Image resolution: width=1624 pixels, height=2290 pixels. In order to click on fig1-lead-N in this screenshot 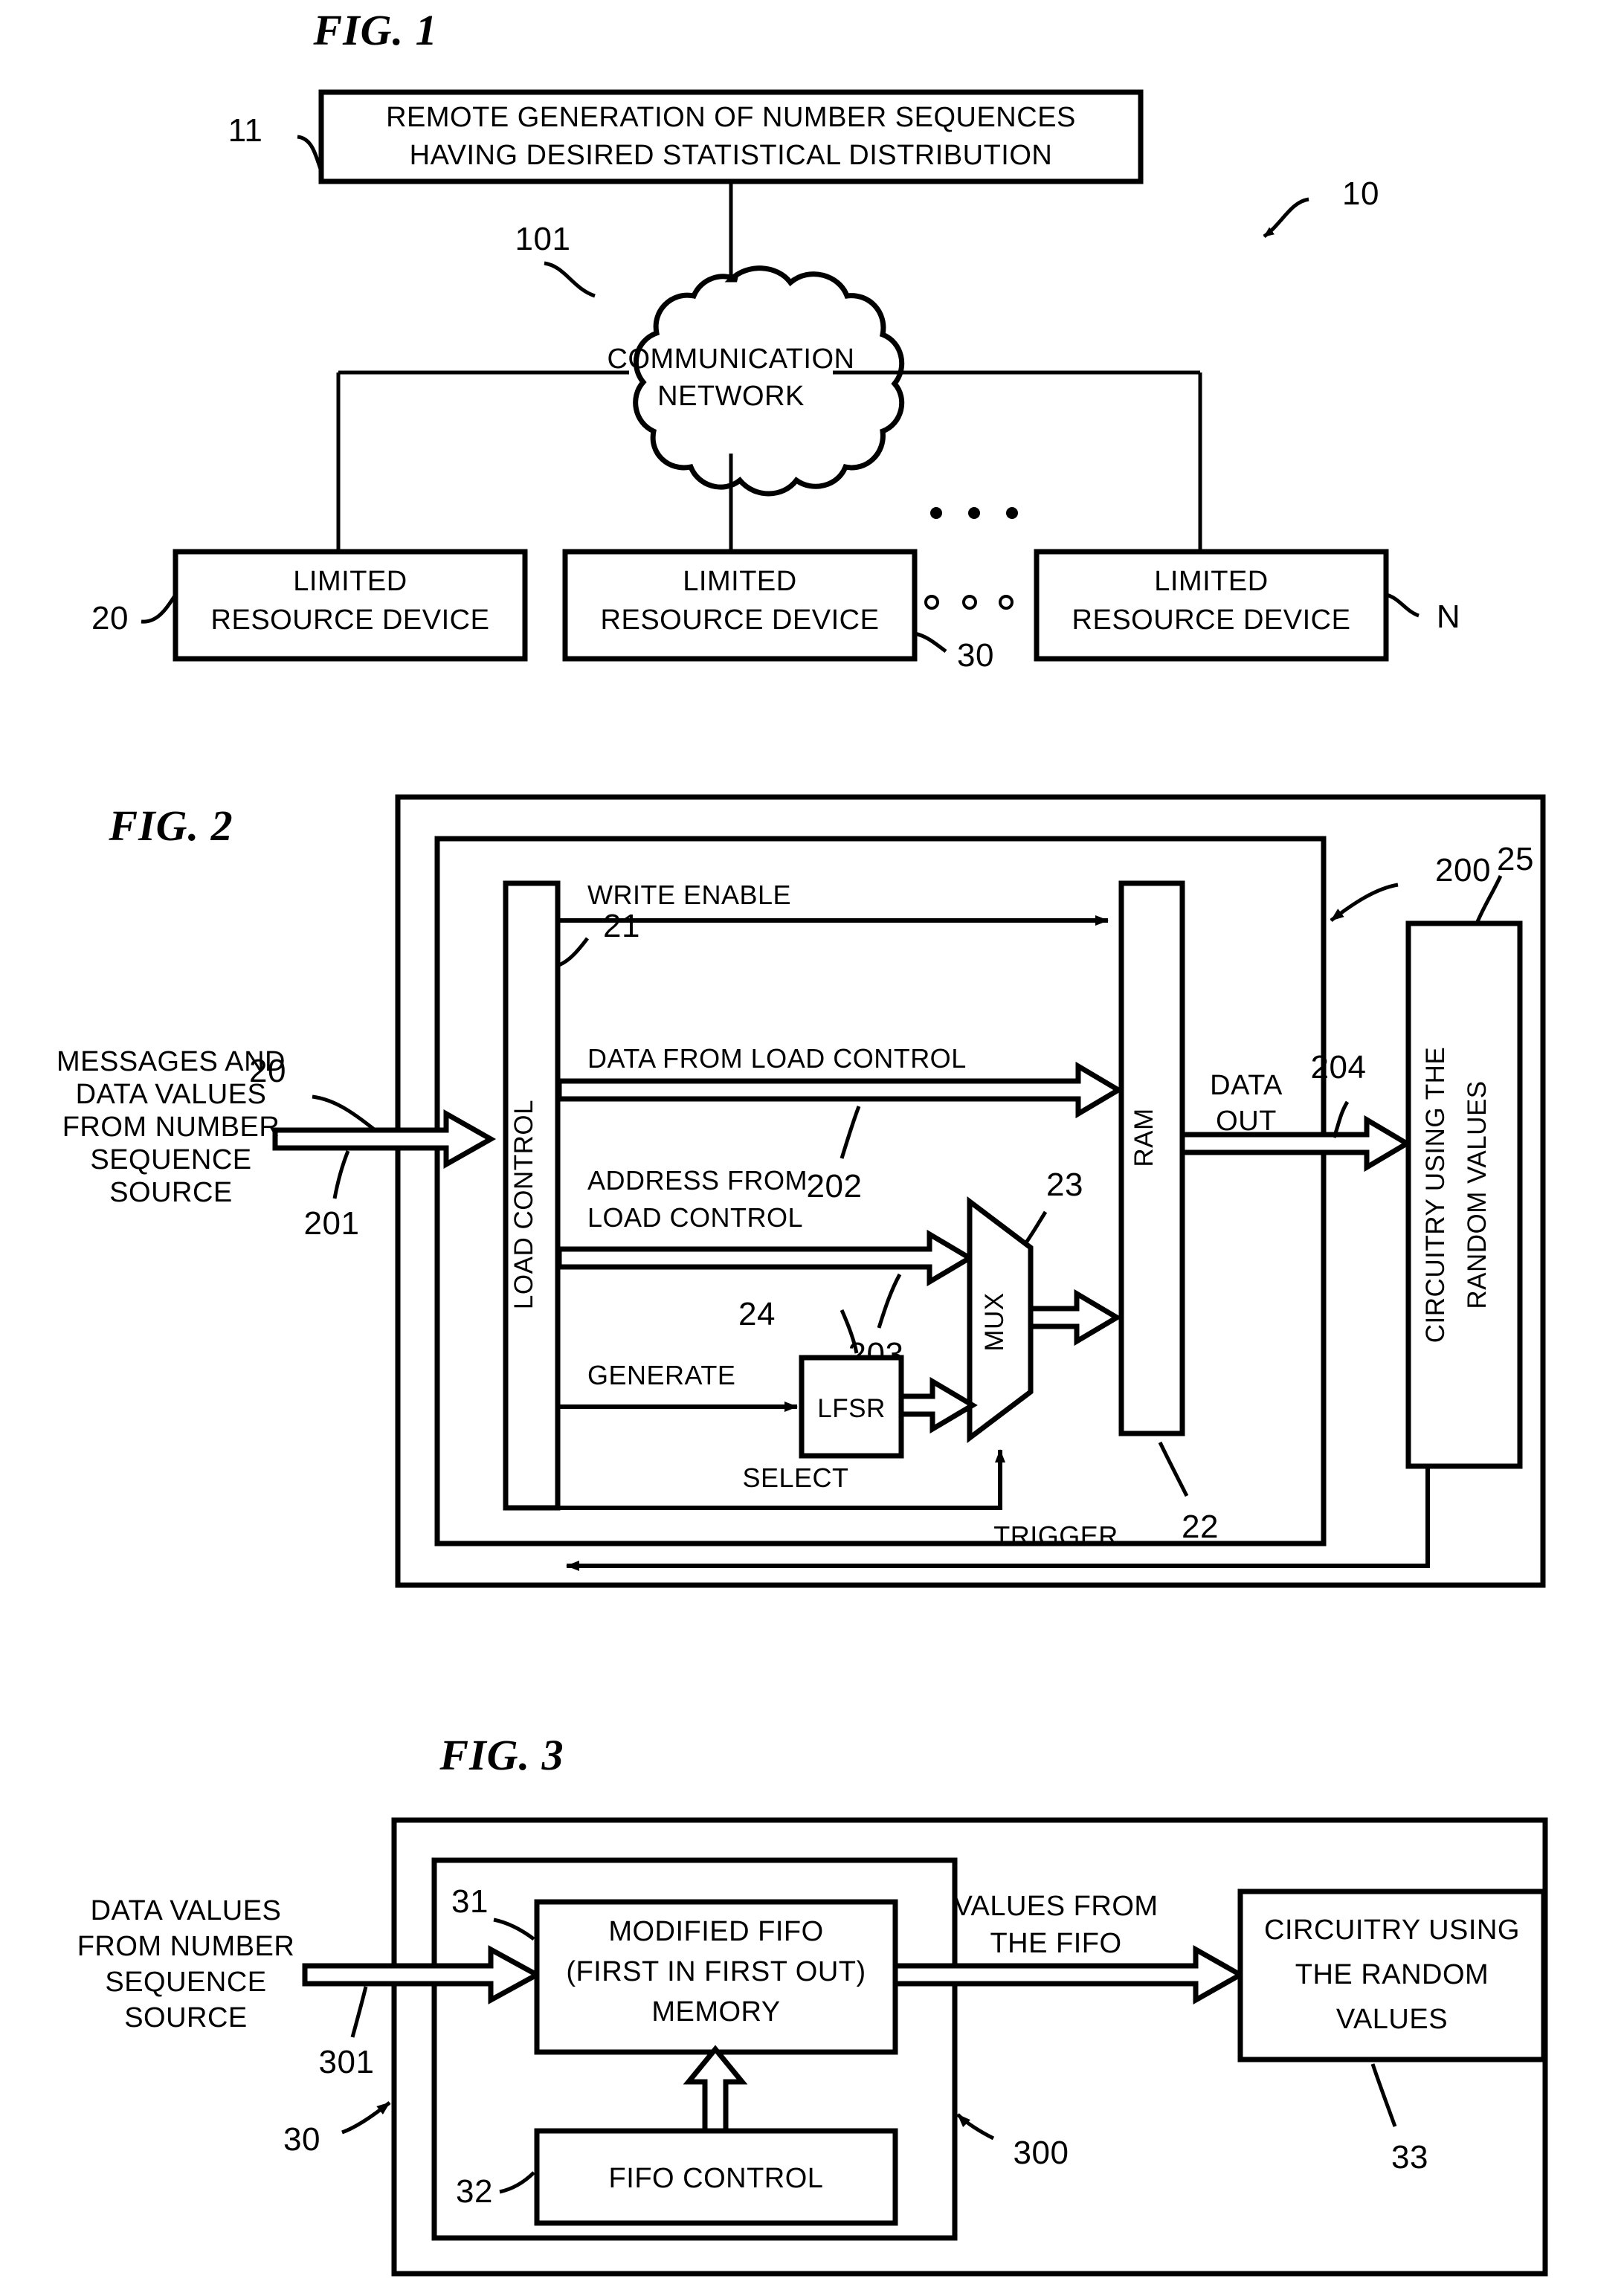, I will do `click(1403, 606)`.